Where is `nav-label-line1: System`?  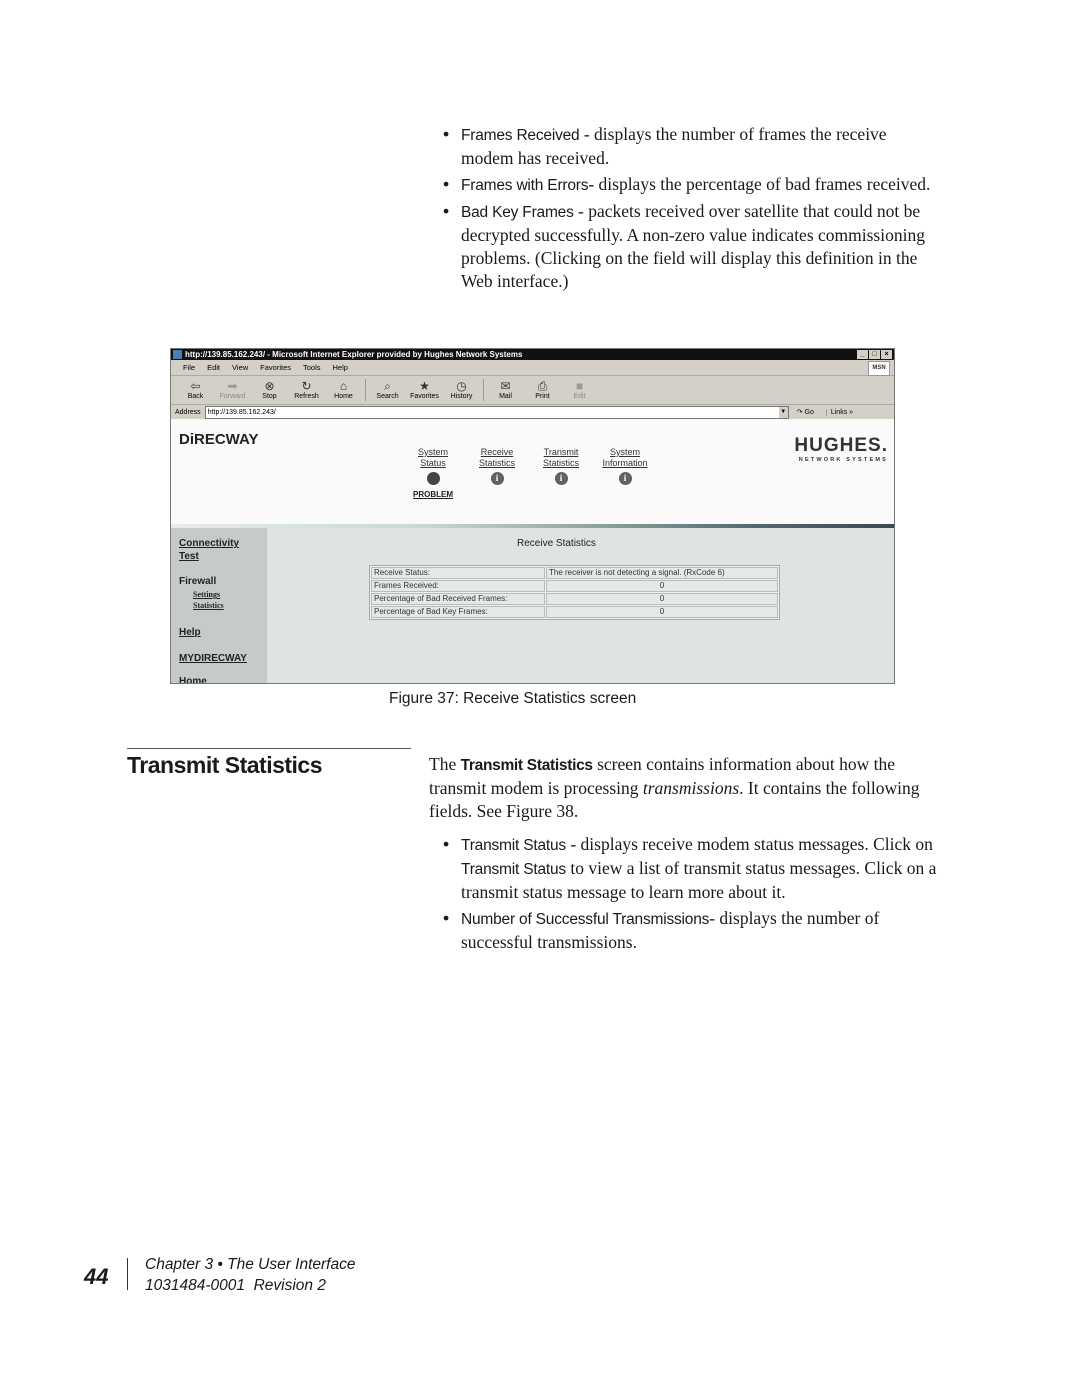 nav-label-line1: System is located at coordinates (432, 452).